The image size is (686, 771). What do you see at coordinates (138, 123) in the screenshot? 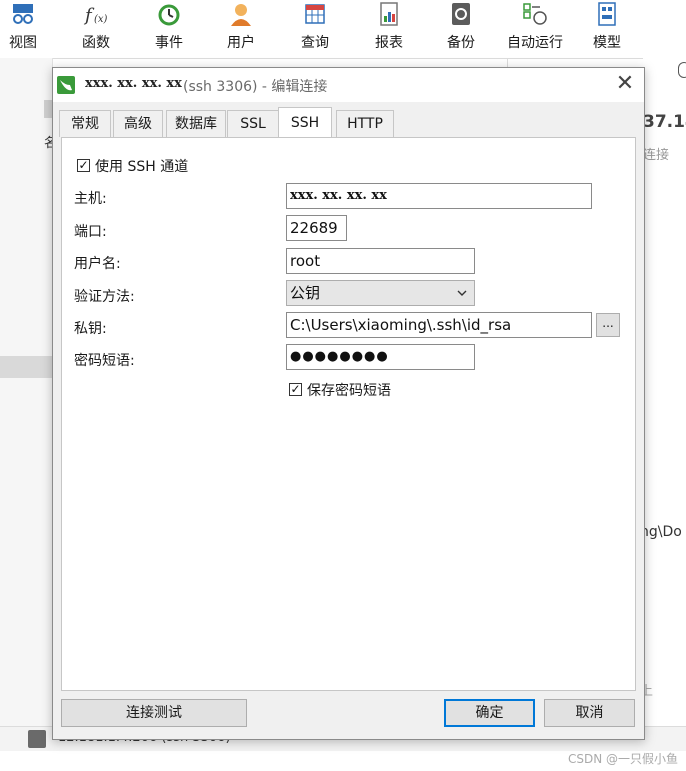
I see `tab-advanced: 高级` at bounding box center [138, 123].